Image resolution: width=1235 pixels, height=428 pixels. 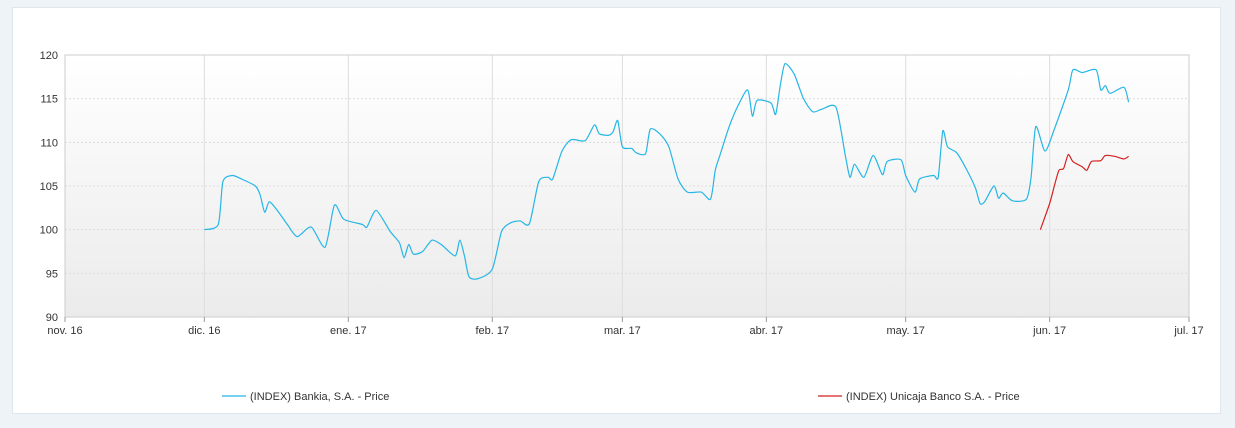 I want to click on y-tick-label: 100, so click(x=49, y=231).